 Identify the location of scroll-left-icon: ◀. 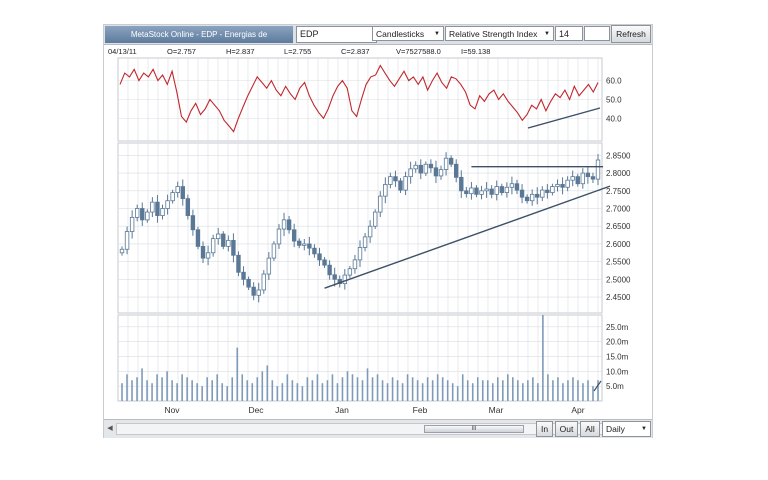
(110, 429).